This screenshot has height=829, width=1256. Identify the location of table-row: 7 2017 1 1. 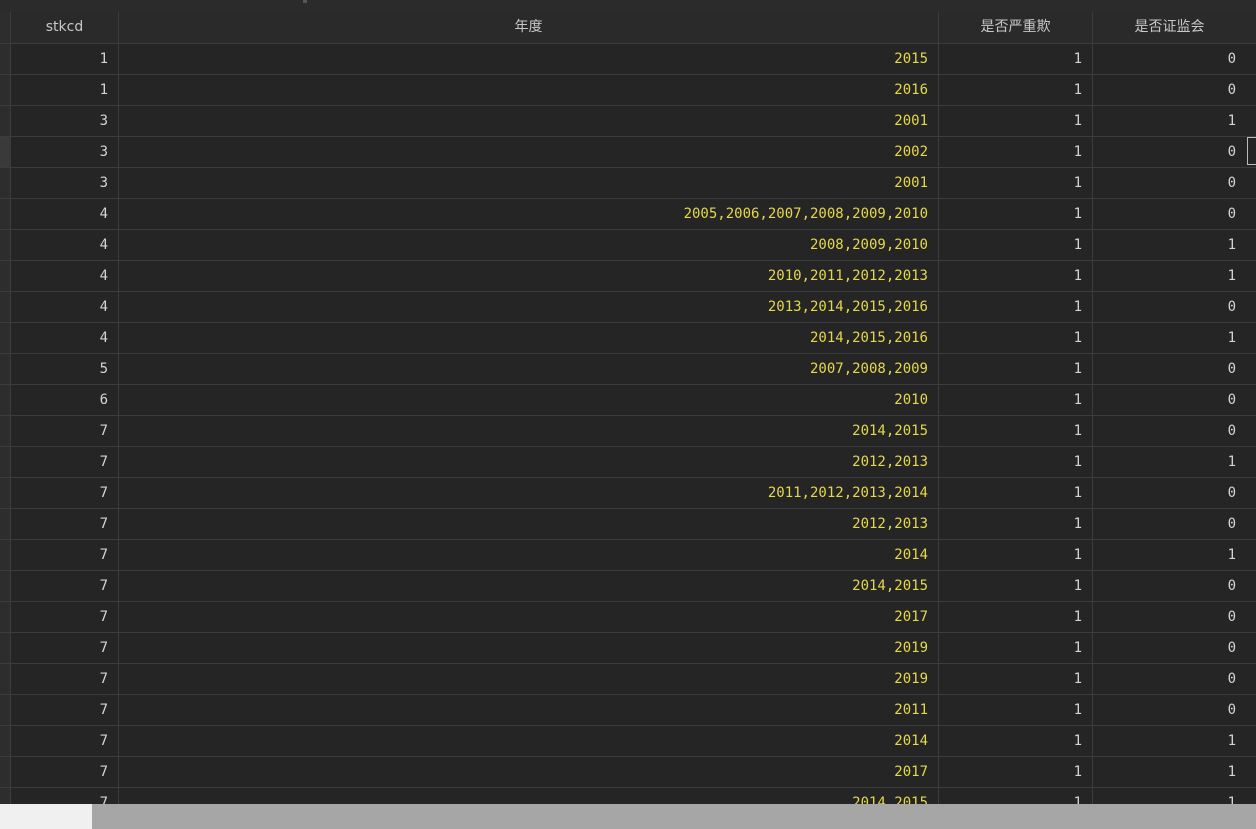
(628, 772).